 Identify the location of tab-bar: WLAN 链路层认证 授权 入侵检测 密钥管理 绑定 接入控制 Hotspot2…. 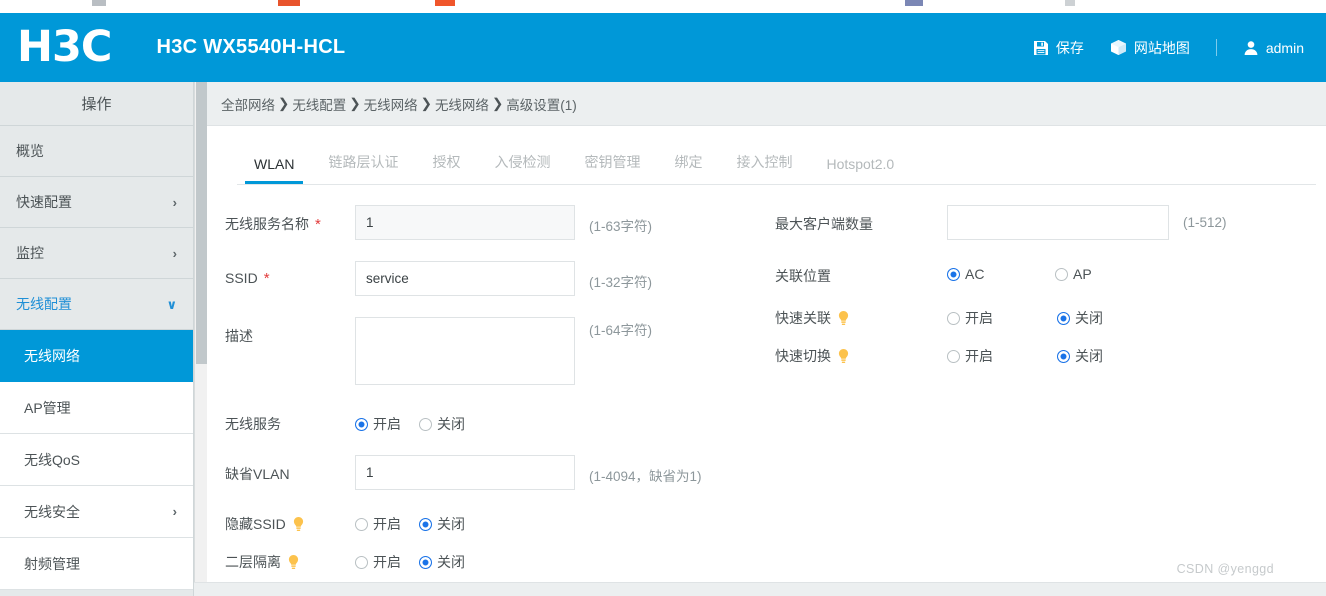
(766, 155).